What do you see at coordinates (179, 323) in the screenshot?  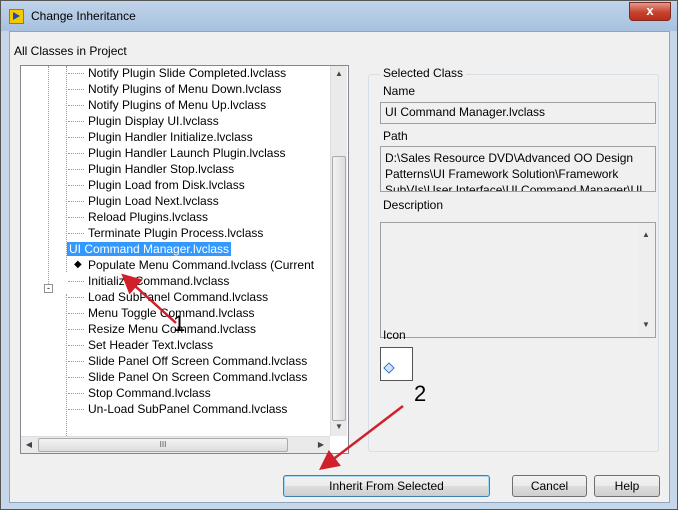 I see `annotation-number-1: 1` at bounding box center [179, 323].